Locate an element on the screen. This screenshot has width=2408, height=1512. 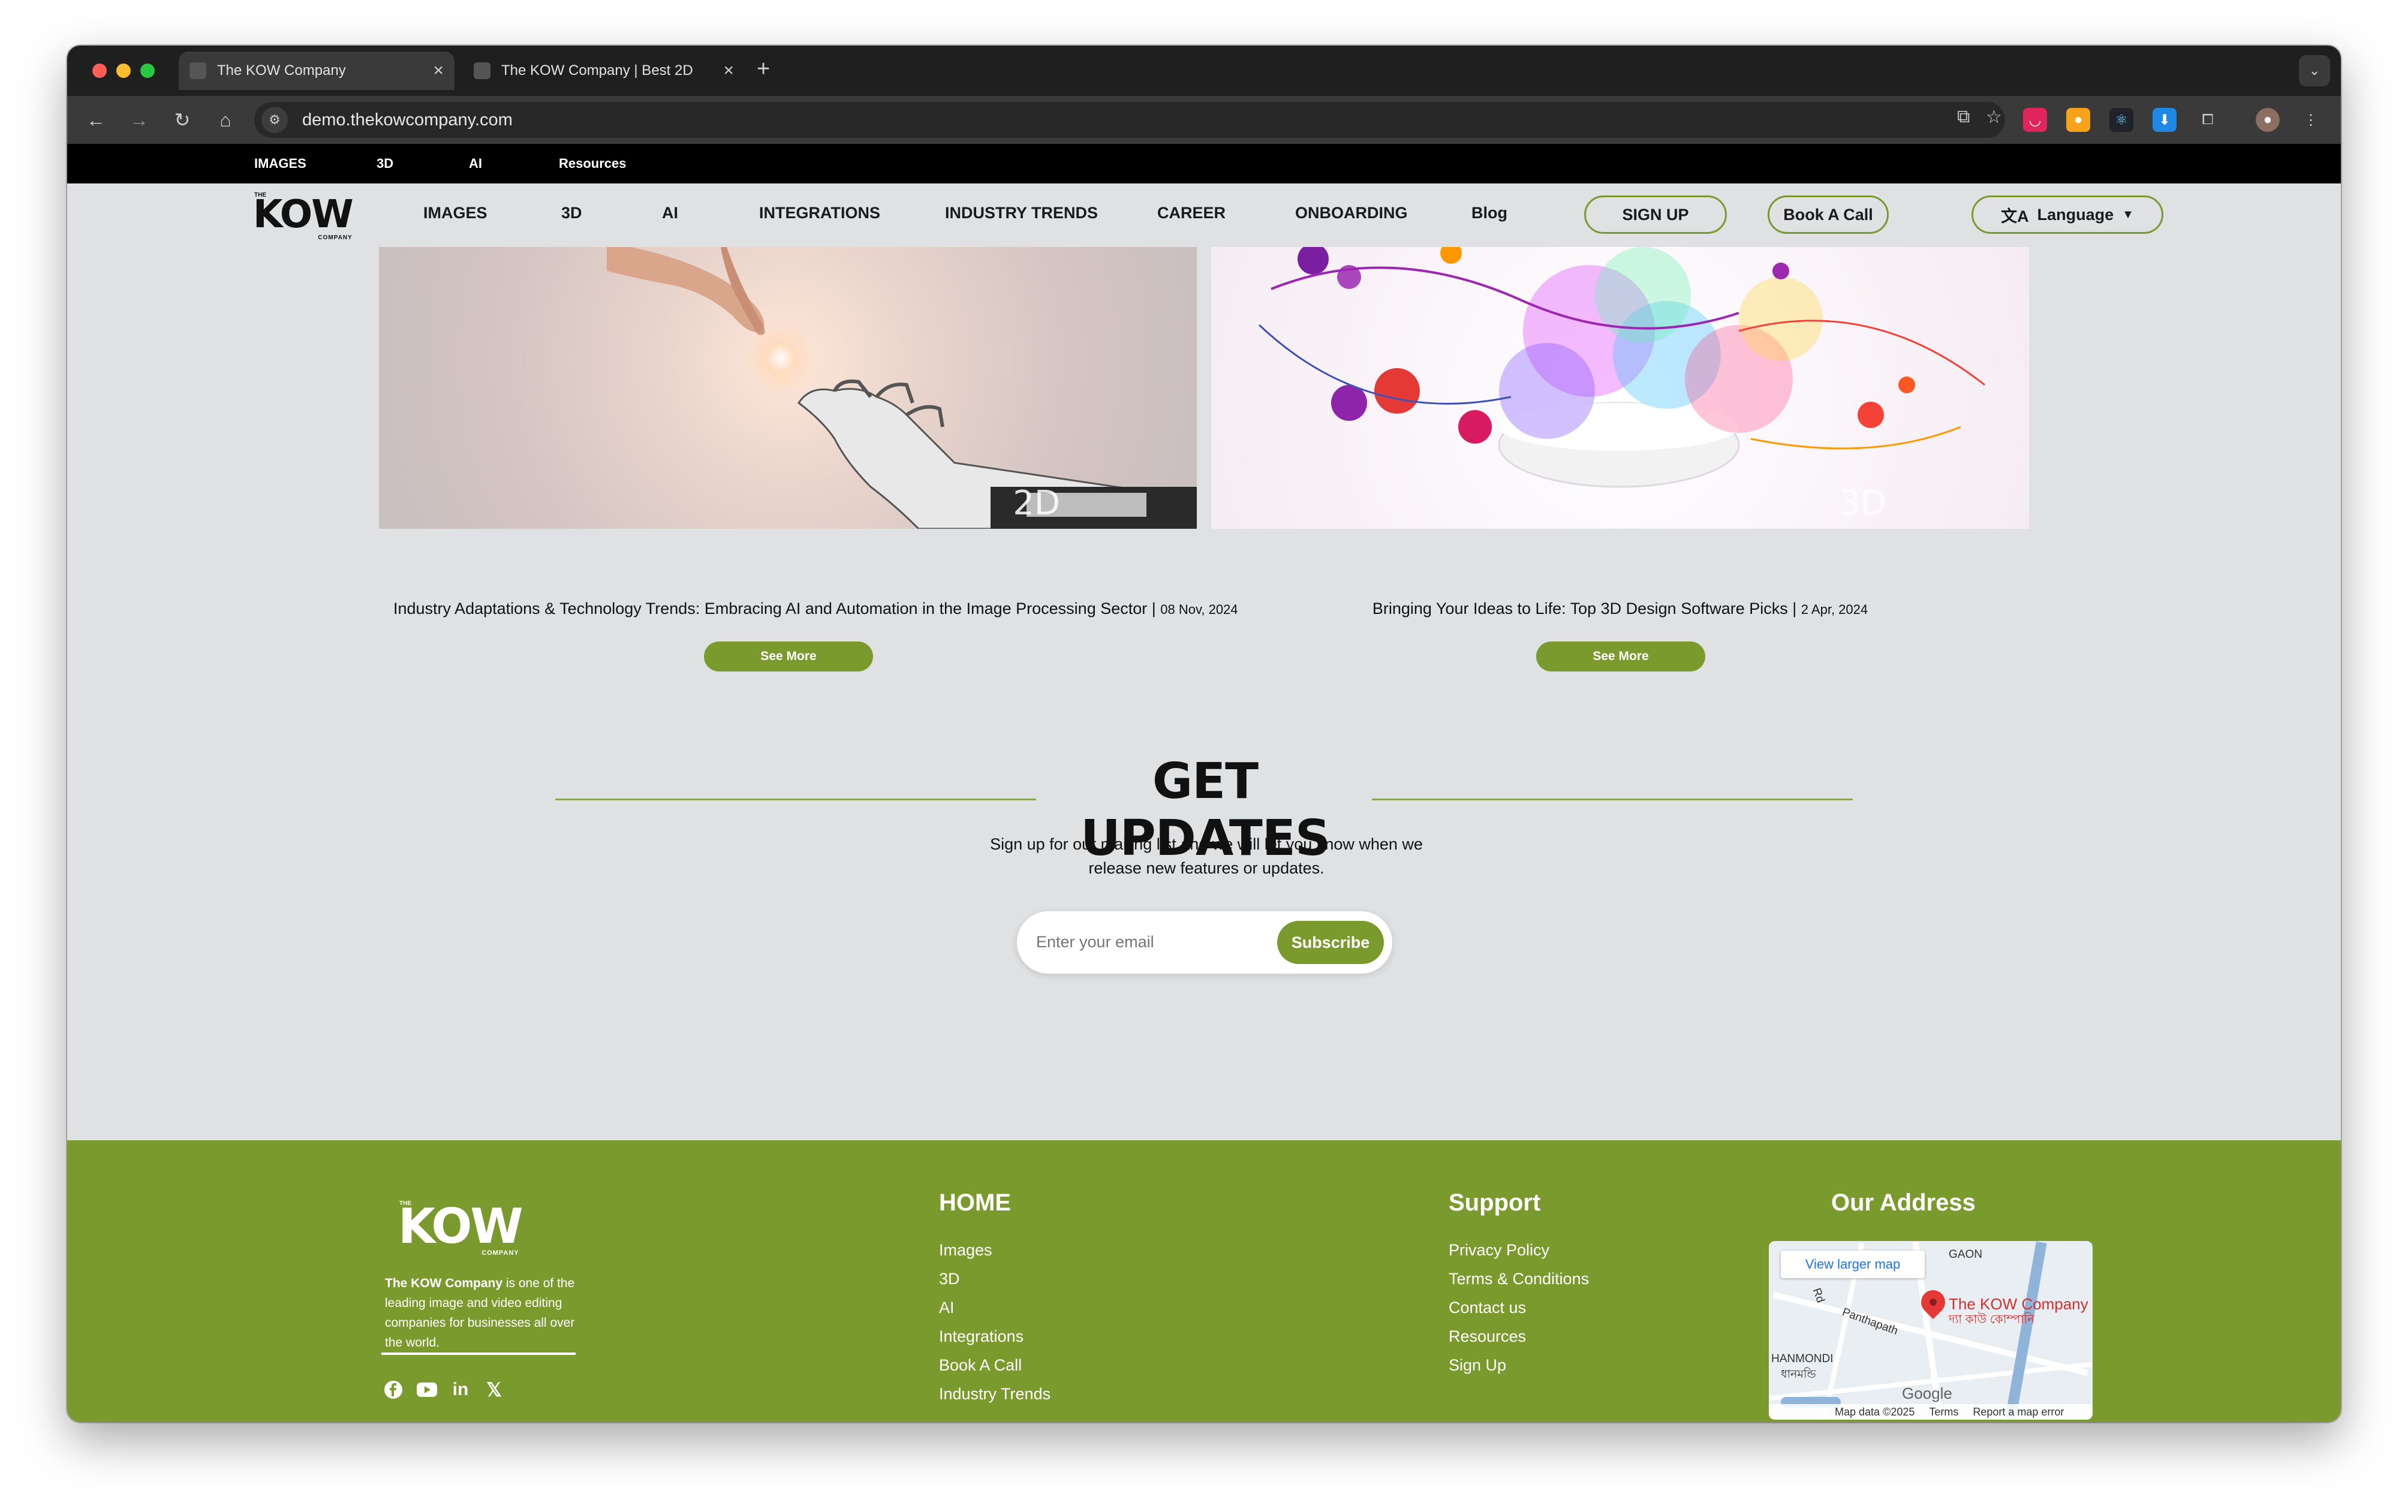
footer-link-resources: Resources is located at coordinates (1487, 1336).